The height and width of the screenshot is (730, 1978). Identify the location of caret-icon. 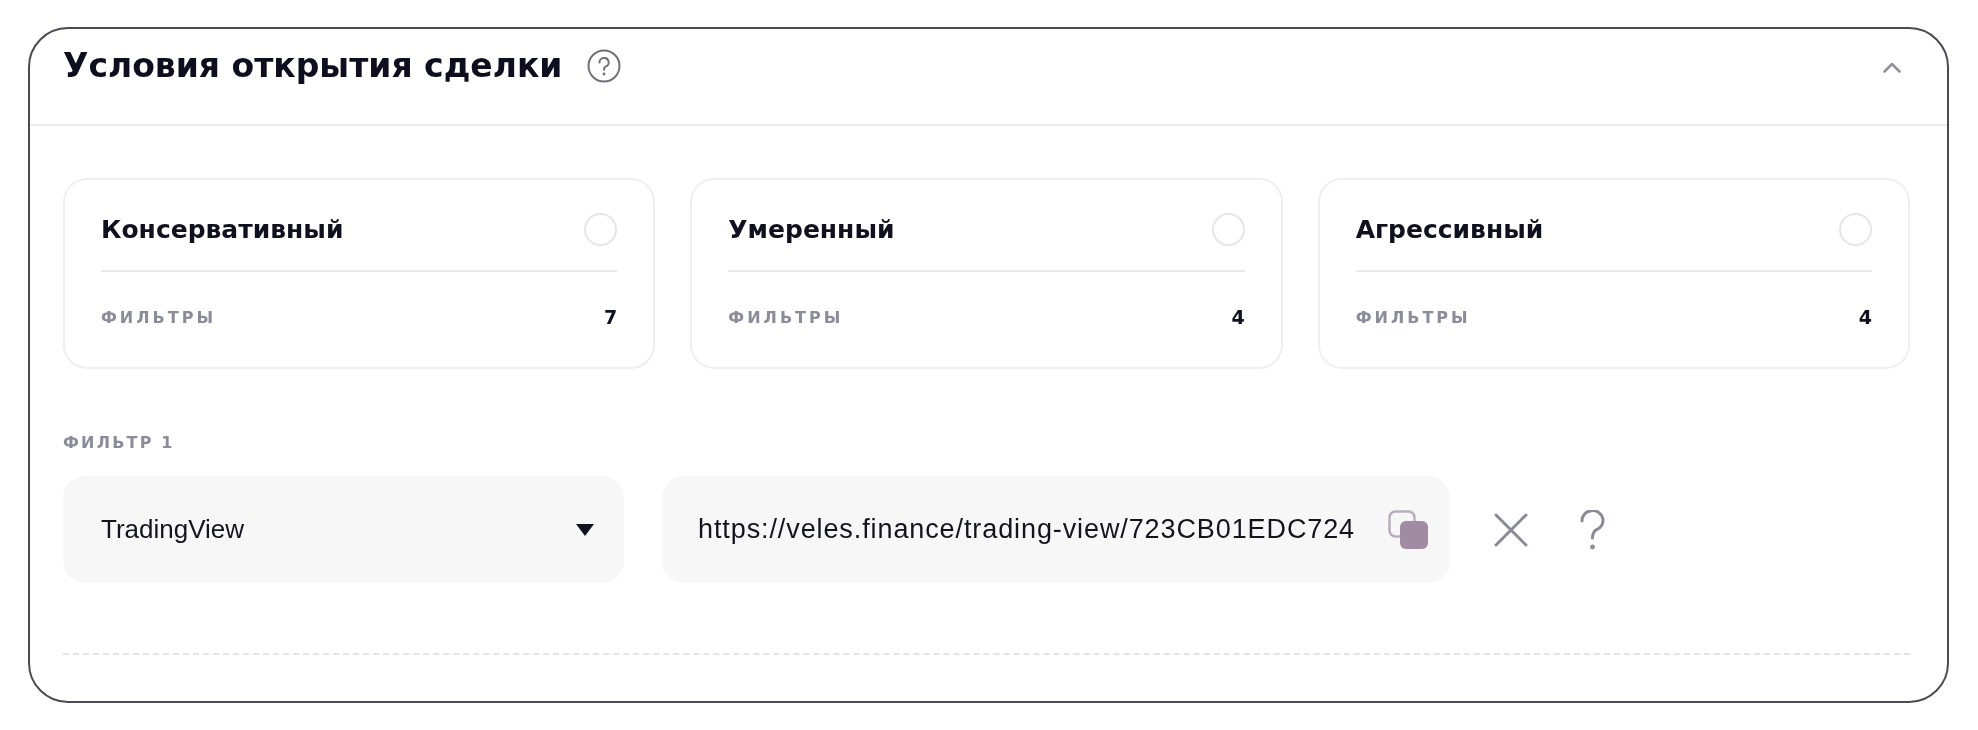
(585, 529).